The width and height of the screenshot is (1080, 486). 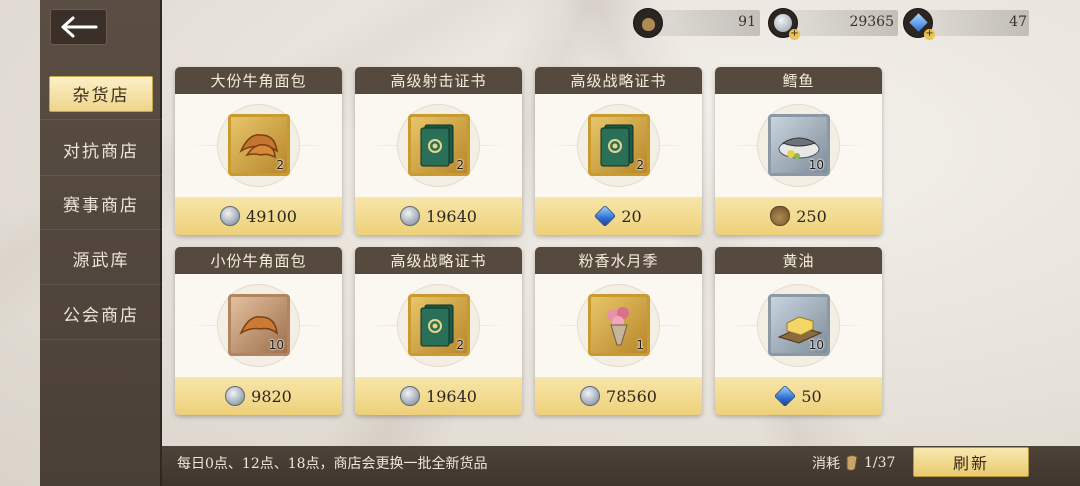 I want to click on scroll-ticket-icon, so click(x=852, y=463).